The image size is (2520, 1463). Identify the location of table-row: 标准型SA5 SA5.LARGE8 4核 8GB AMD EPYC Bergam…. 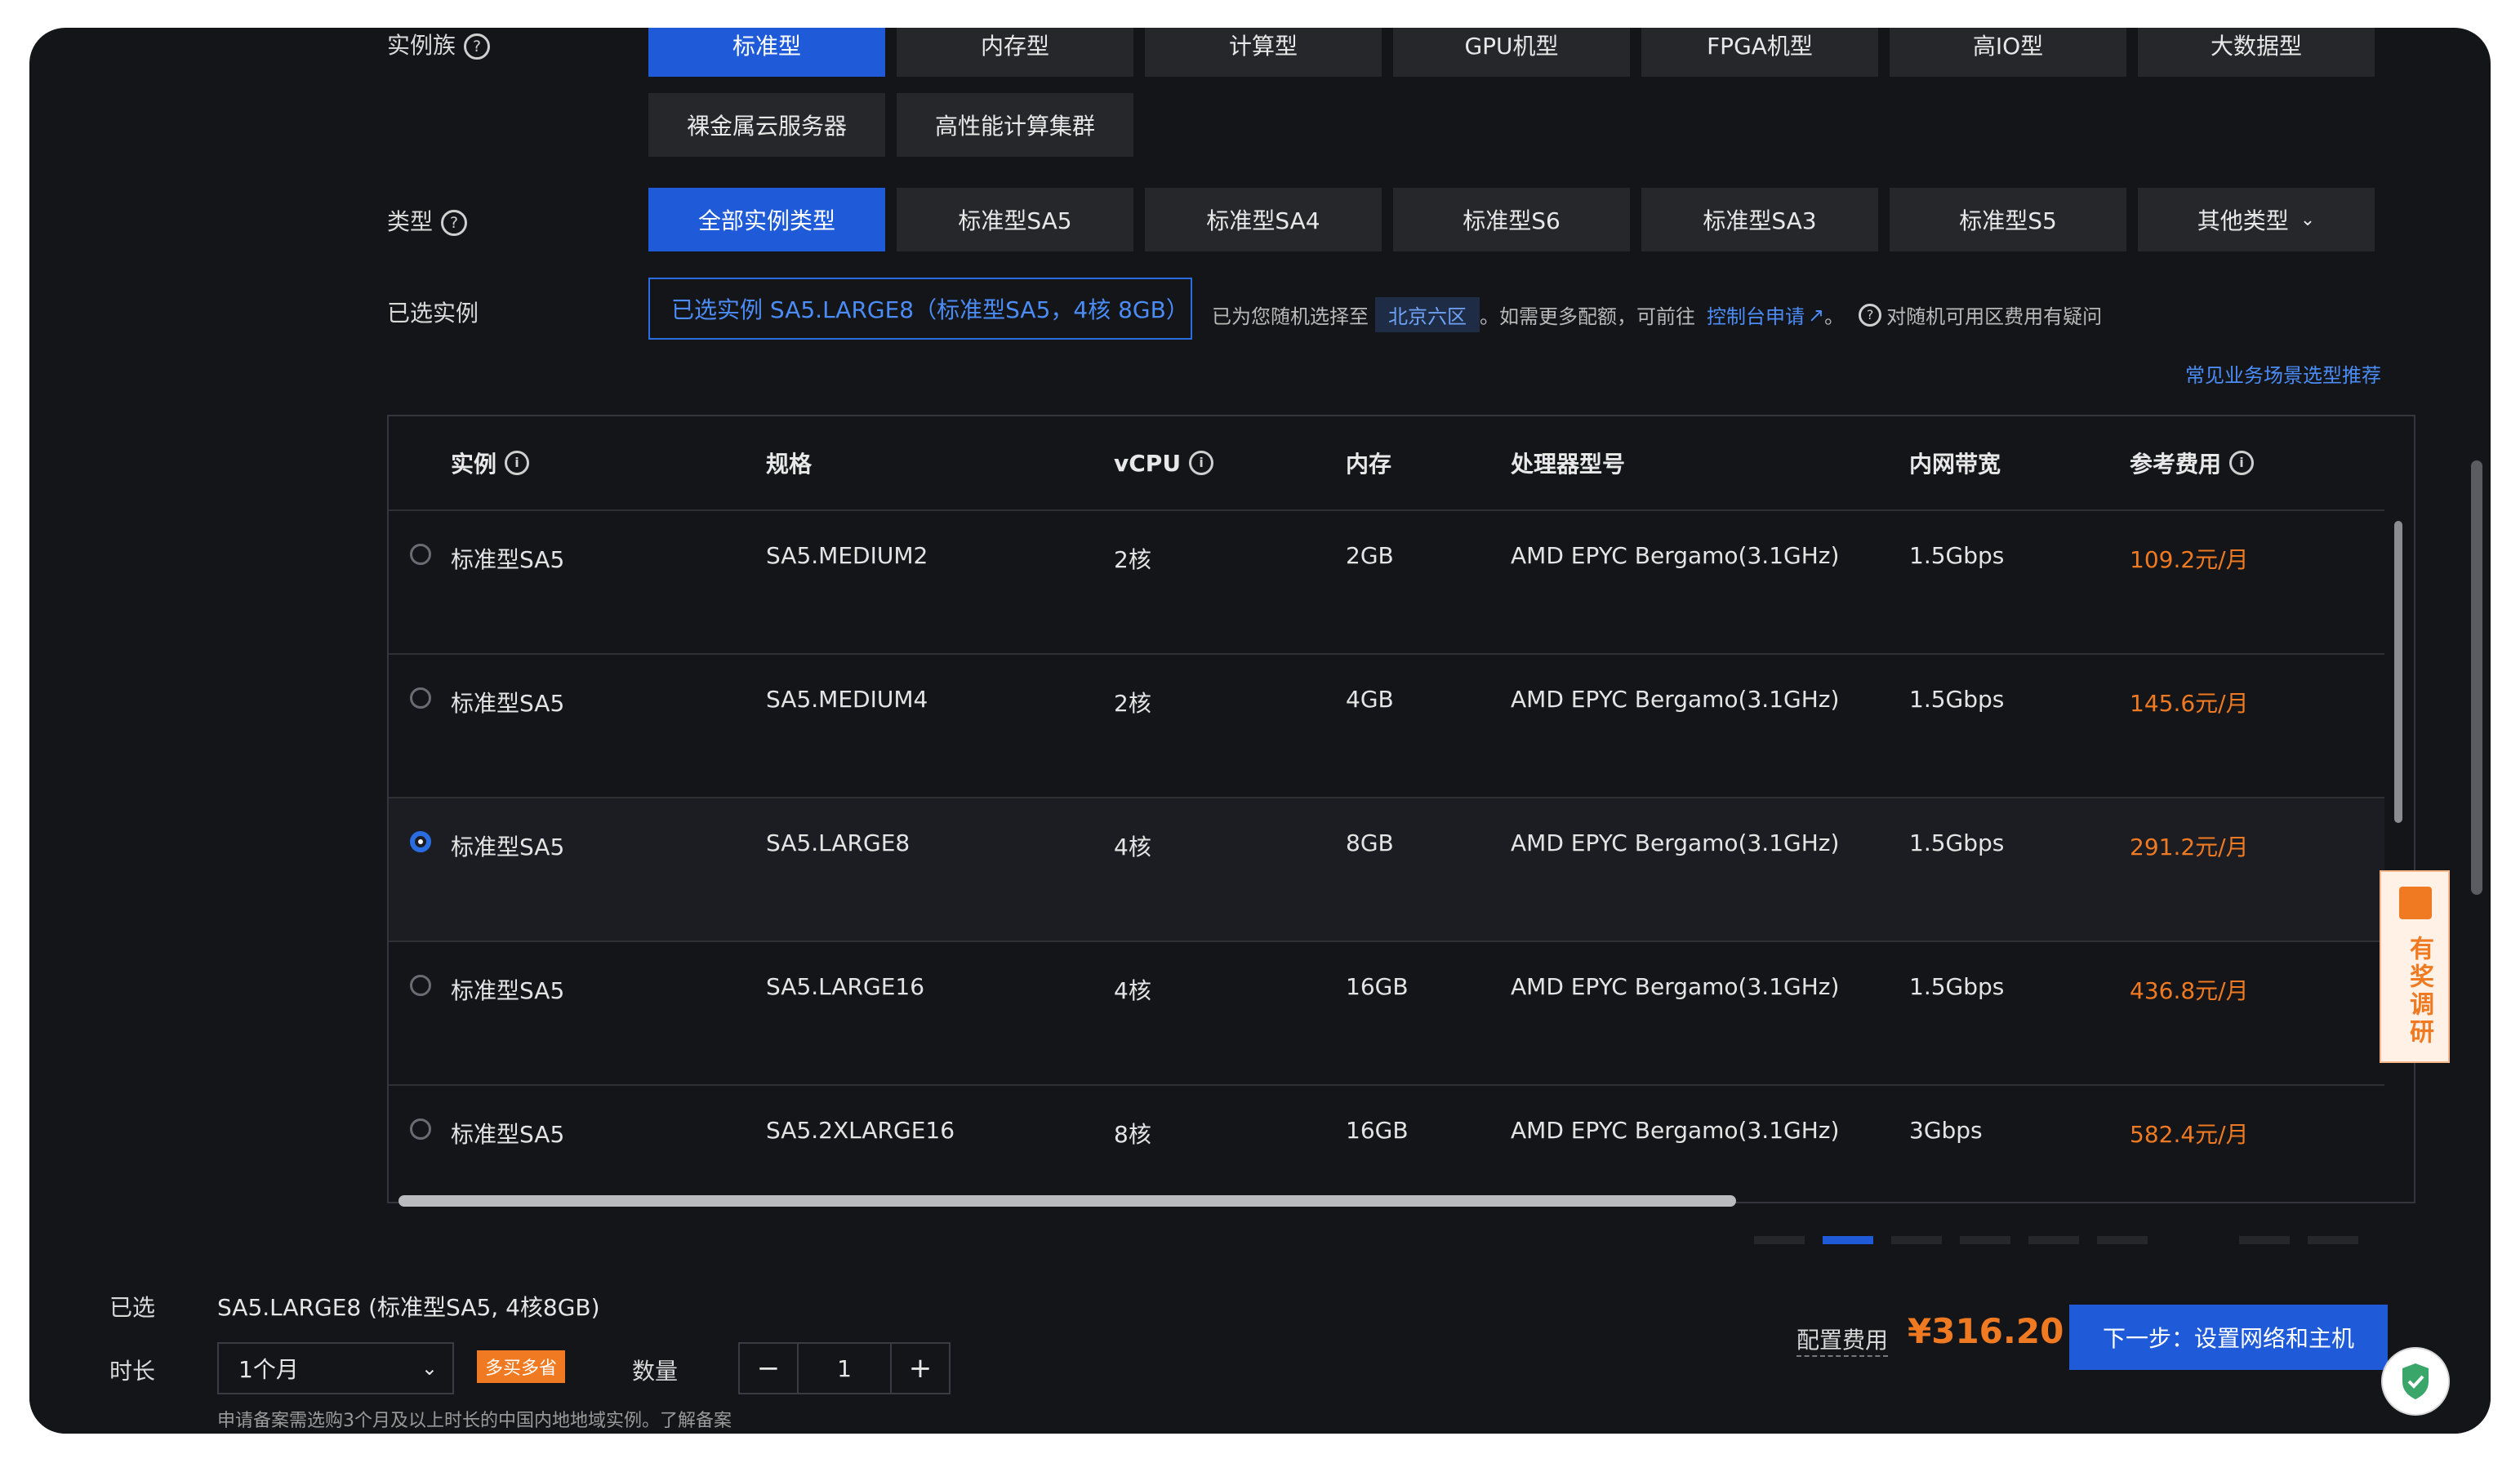
(1386, 868).